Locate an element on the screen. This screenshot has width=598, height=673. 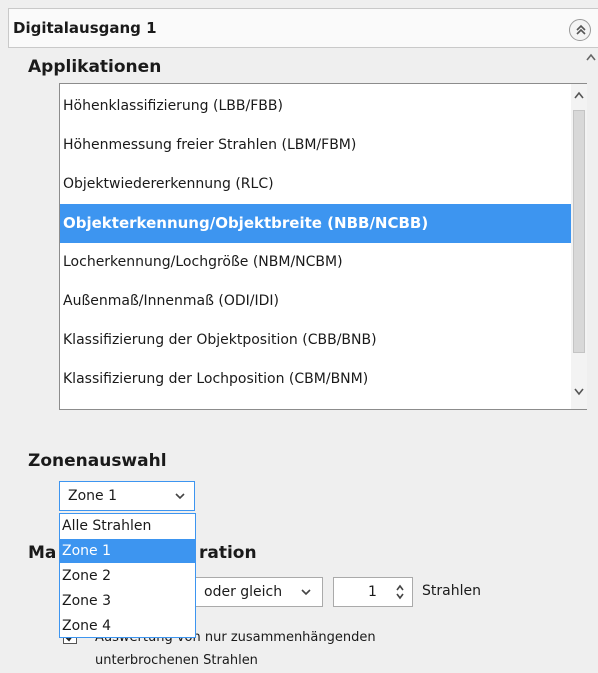
mode-select-value: oder gleich is located at coordinates (243, 592).